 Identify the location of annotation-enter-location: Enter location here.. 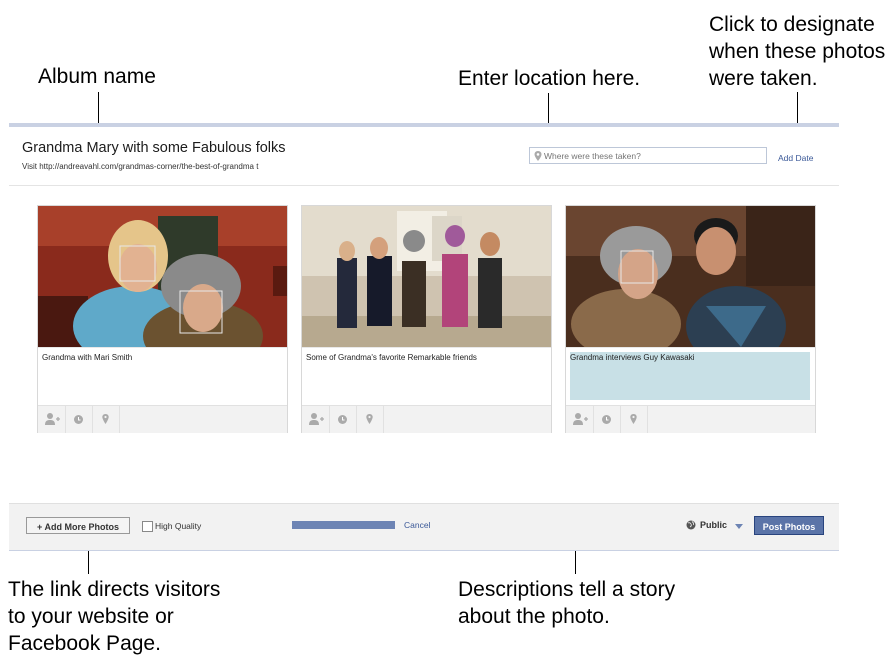
(549, 78).